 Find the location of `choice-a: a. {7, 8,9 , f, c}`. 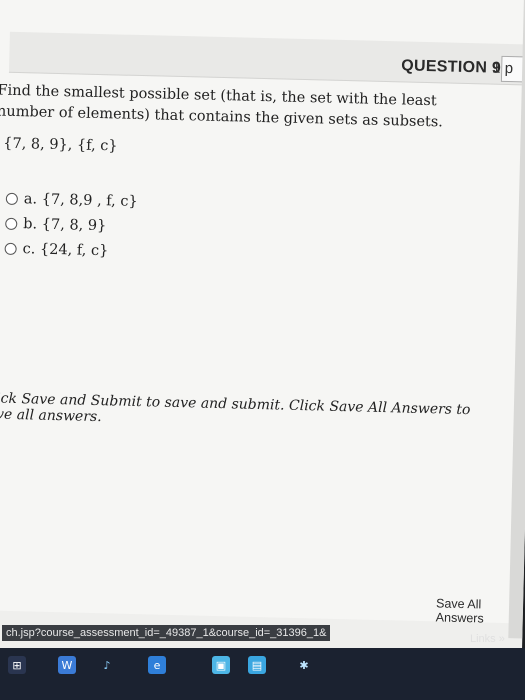

choice-a: a. {7, 8,9 , f, c} is located at coordinates (71, 200).